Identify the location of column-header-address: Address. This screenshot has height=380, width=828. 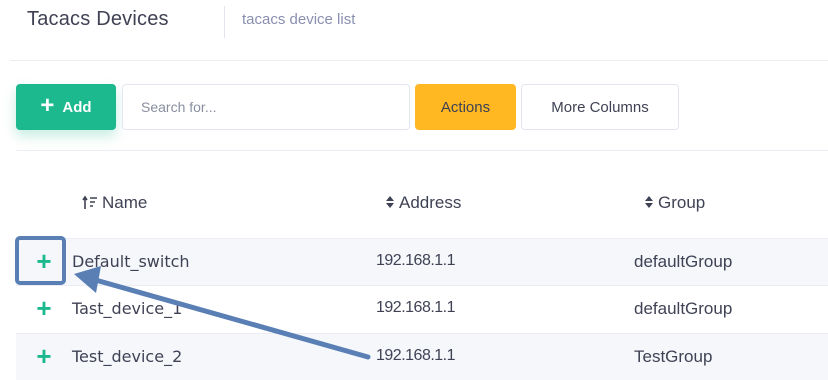
(423, 203).